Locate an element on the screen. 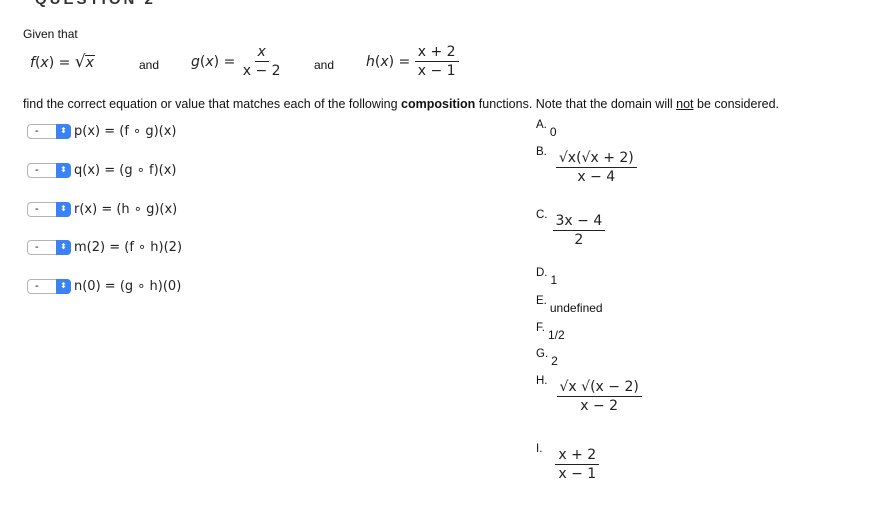 The width and height of the screenshot is (889, 512). option-e: E. undefined is located at coordinates (569, 305).